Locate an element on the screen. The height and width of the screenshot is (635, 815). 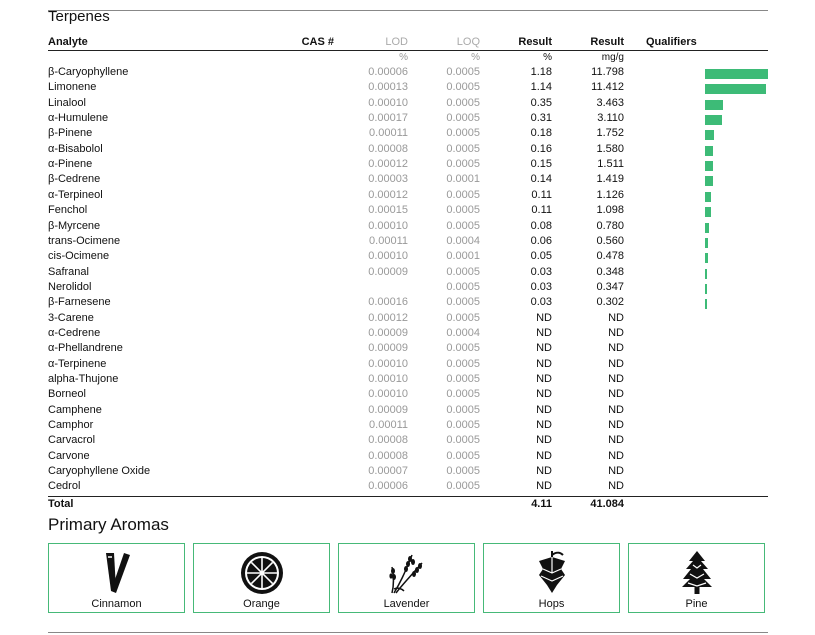
table-row: trans-Ocimene 0.00011 0.0004 0.06 0.560 is located at coordinates (408, 242).